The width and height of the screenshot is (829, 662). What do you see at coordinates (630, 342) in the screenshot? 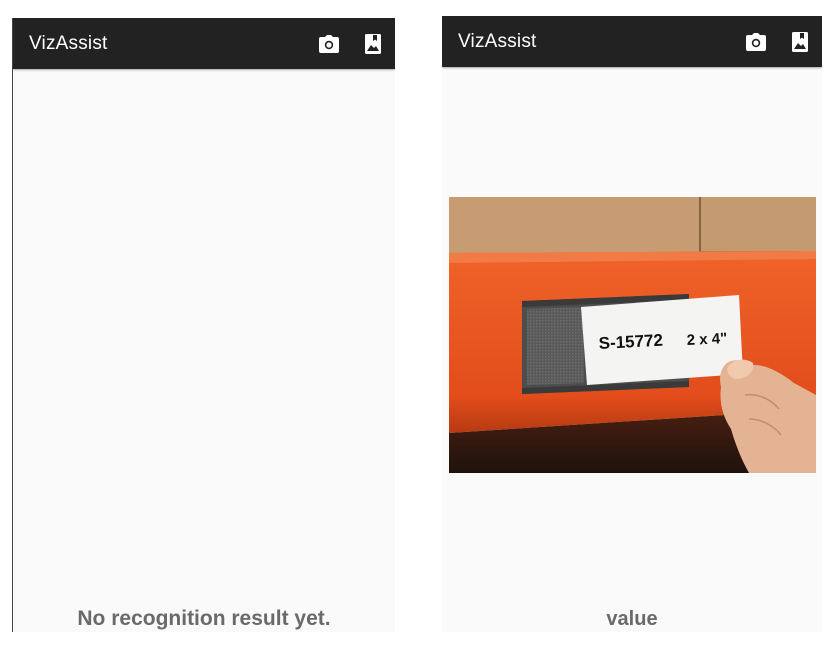
I see `label-code: S-15772` at bounding box center [630, 342].